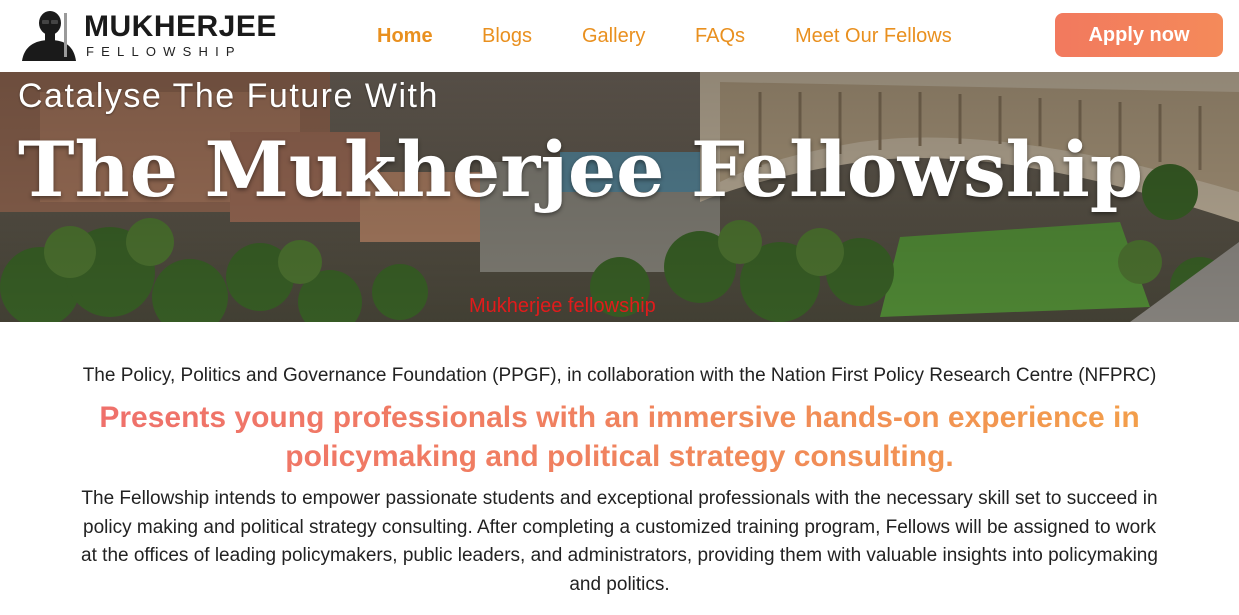 Image resolution: width=1239 pixels, height=615 pixels. What do you see at coordinates (1139, 35) in the screenshot?
I see `apply-now-button: Apply now` at bounding box center [1139, 35].